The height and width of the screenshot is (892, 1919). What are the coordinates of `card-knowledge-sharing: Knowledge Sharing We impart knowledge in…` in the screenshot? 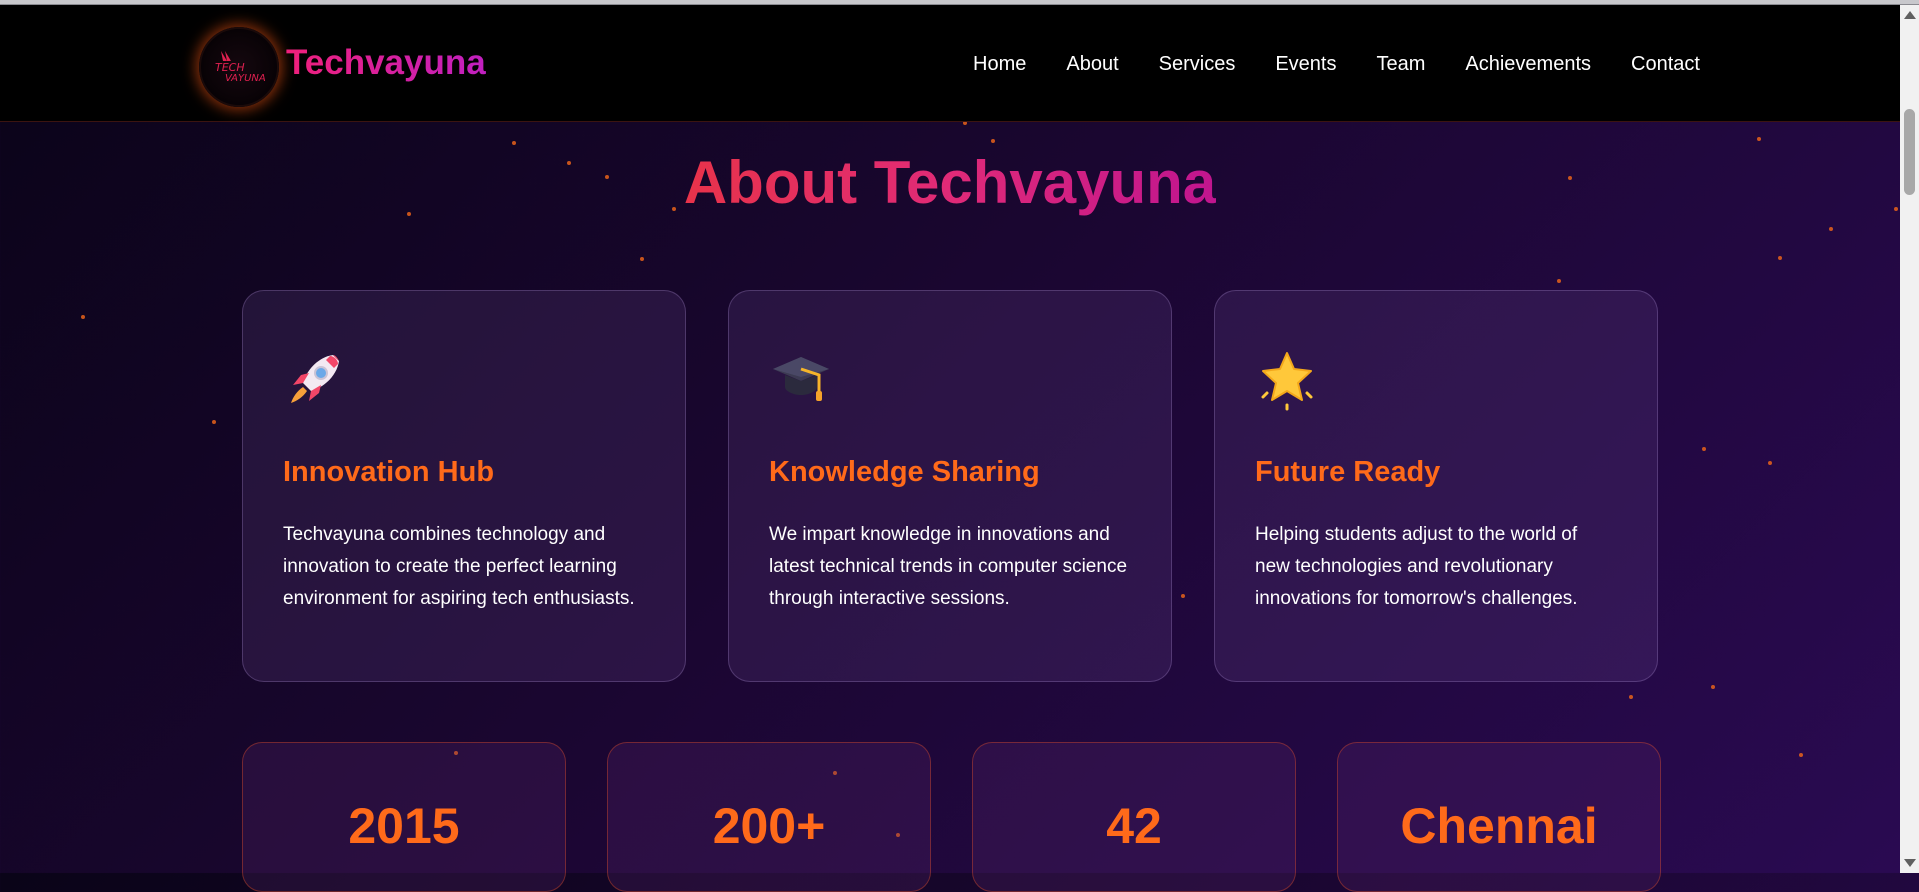 It's located at (950, 486).